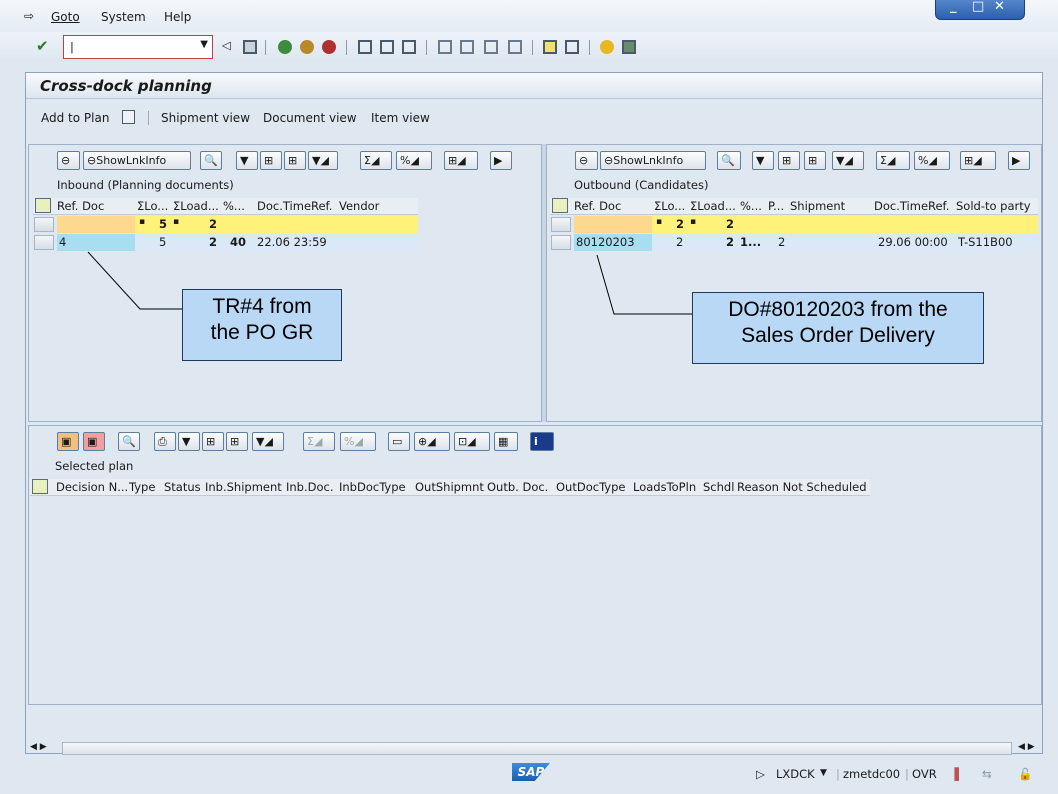  What do you see at coordinates (94, 466) in the screenshot?
I see `plan-title: Selected plan` at bounding box center [94, 466].